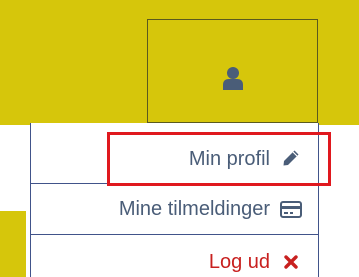 Image resolution: width=359 pixels, height=277 pixels. Describe the element at coordinates (194, 209) in the screenshot. I see `menu-item-label: Mine tilmeldinger` at that location.